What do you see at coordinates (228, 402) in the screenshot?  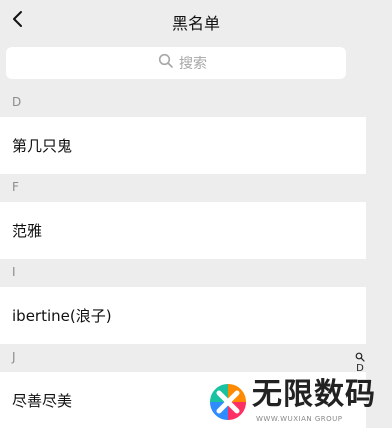 I see `wuxian-logo-icon` at bounding box center [228, 402].